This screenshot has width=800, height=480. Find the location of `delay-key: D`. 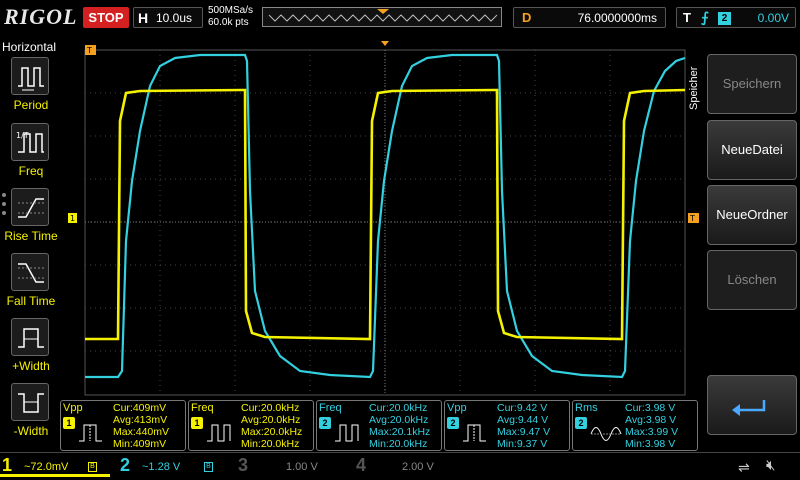

delay-key: D is located at coordinates (527, 17).